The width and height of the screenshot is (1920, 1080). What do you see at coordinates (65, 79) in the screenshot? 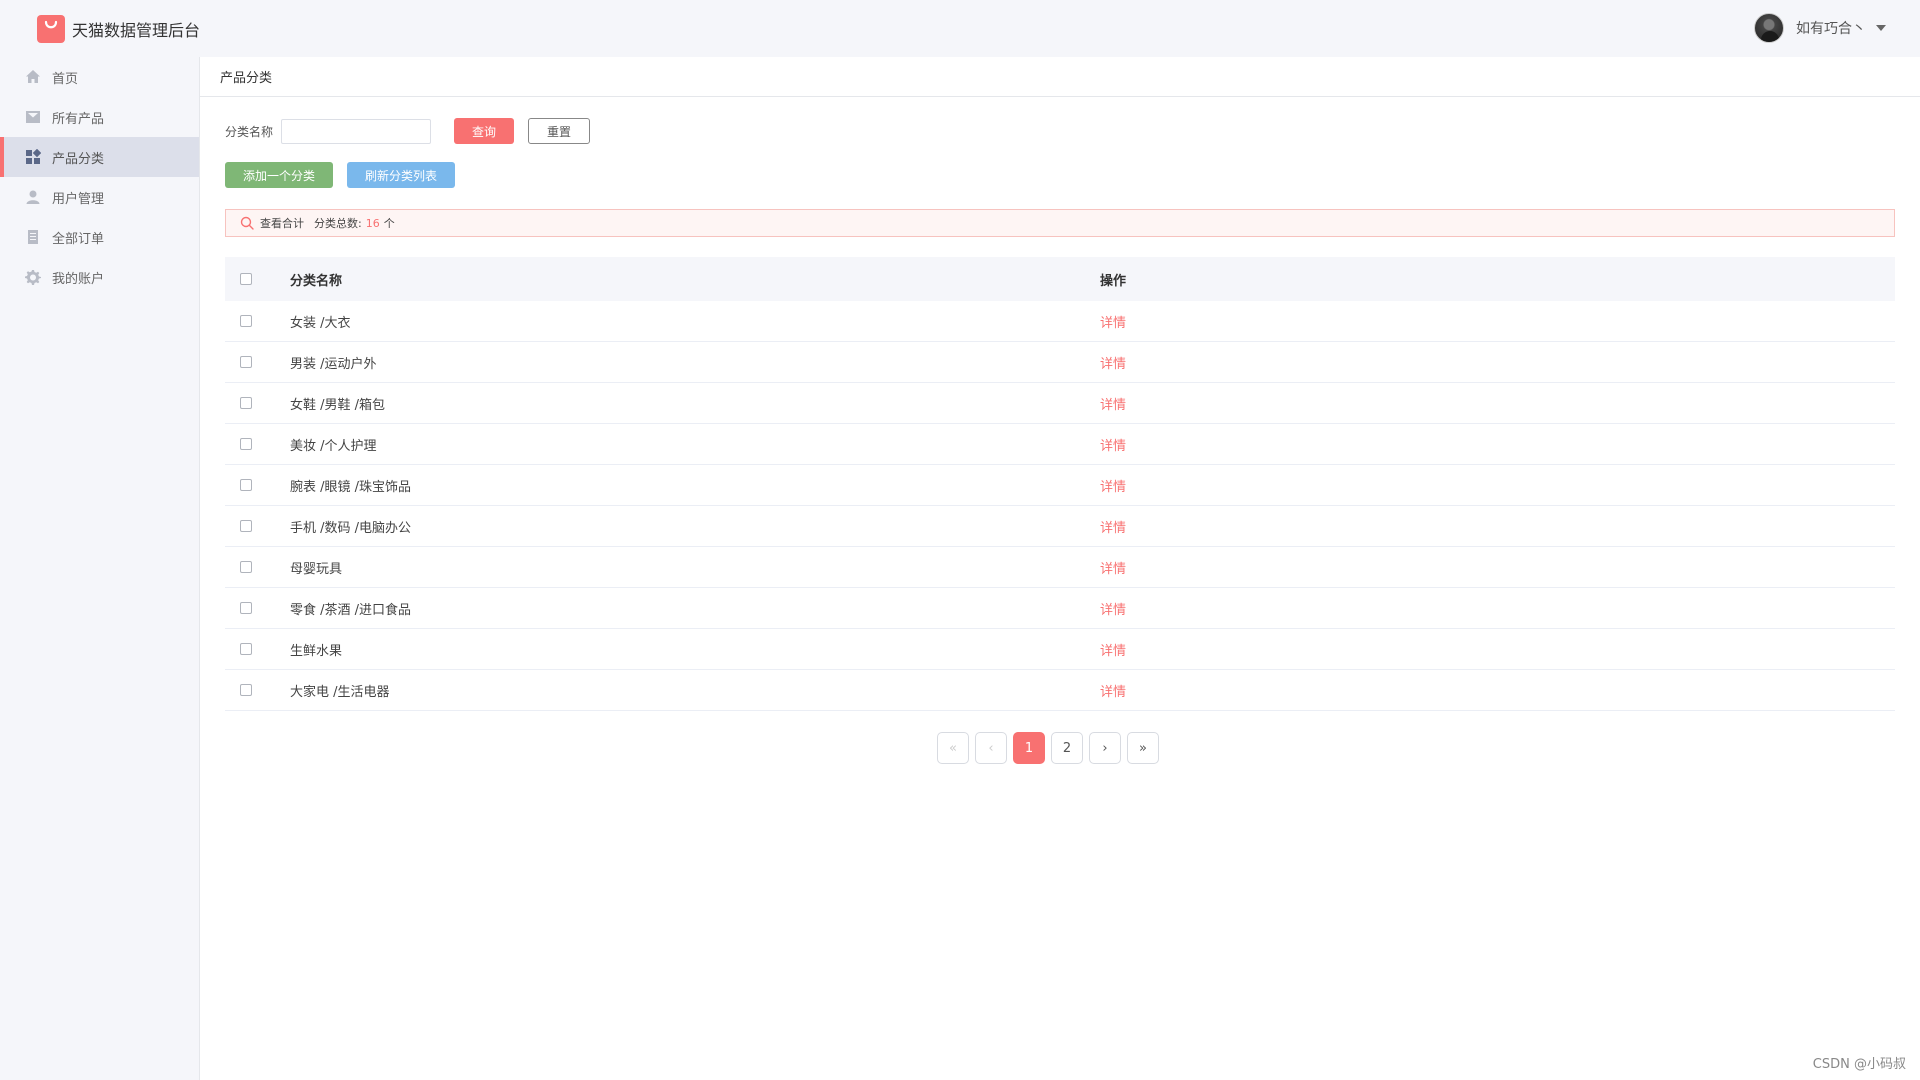
I see `sidebar-item-label: 首页` at bounding box center [65, 79].